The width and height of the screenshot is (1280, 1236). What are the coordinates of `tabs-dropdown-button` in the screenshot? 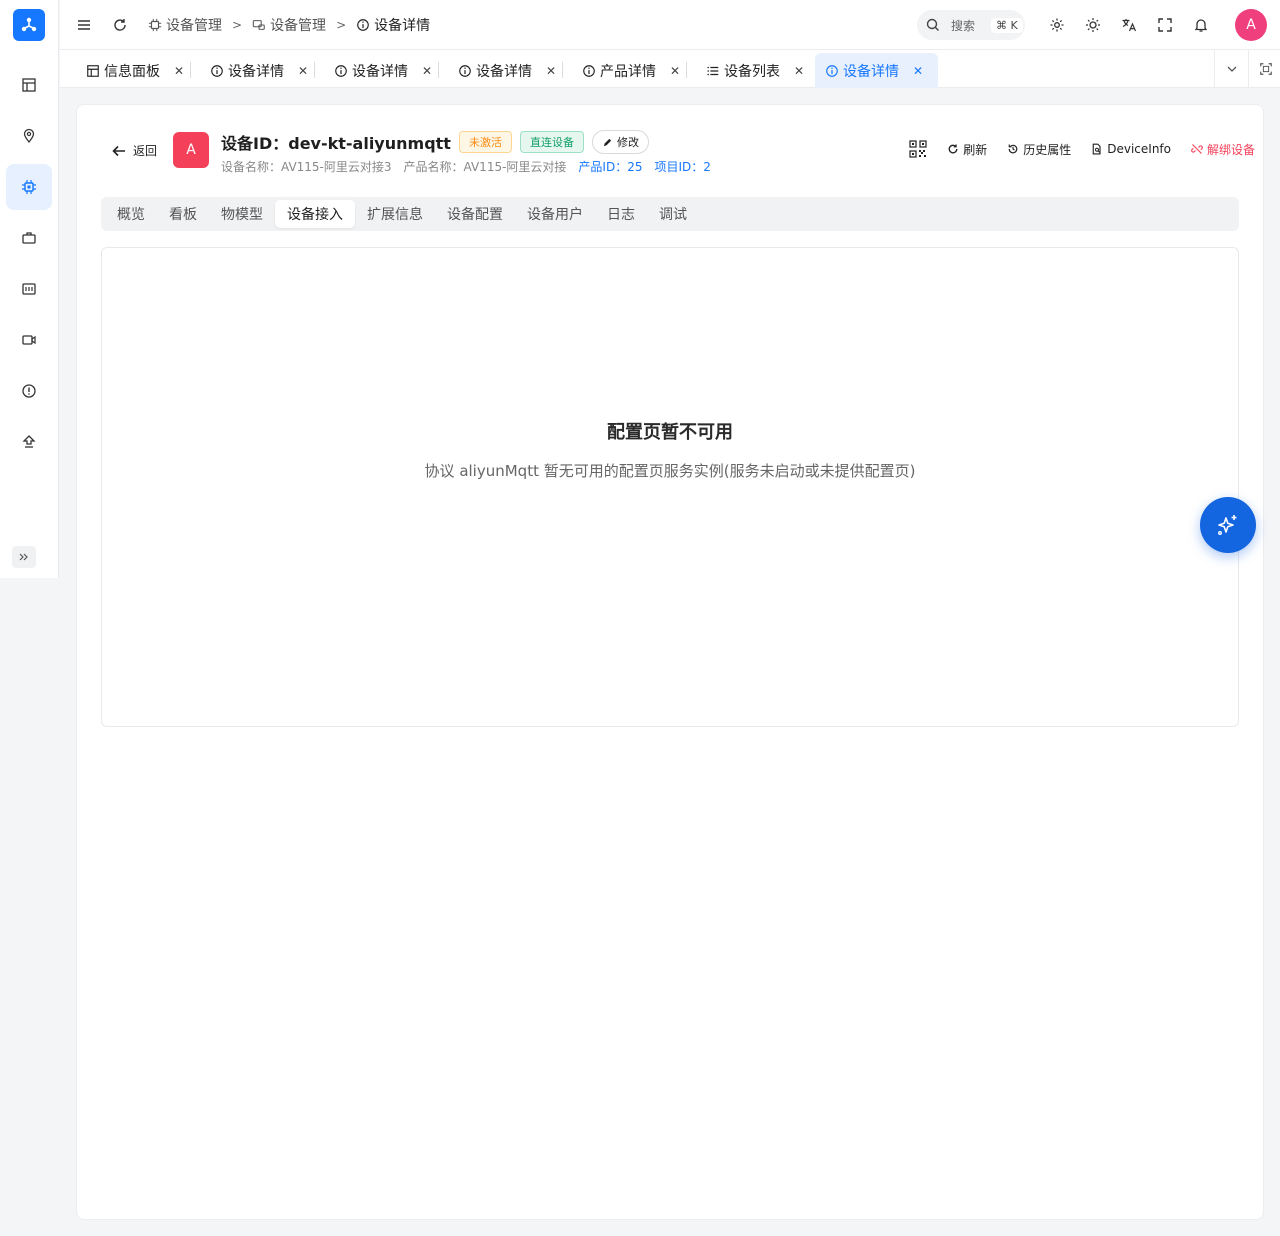 It's located at (1231, 69).